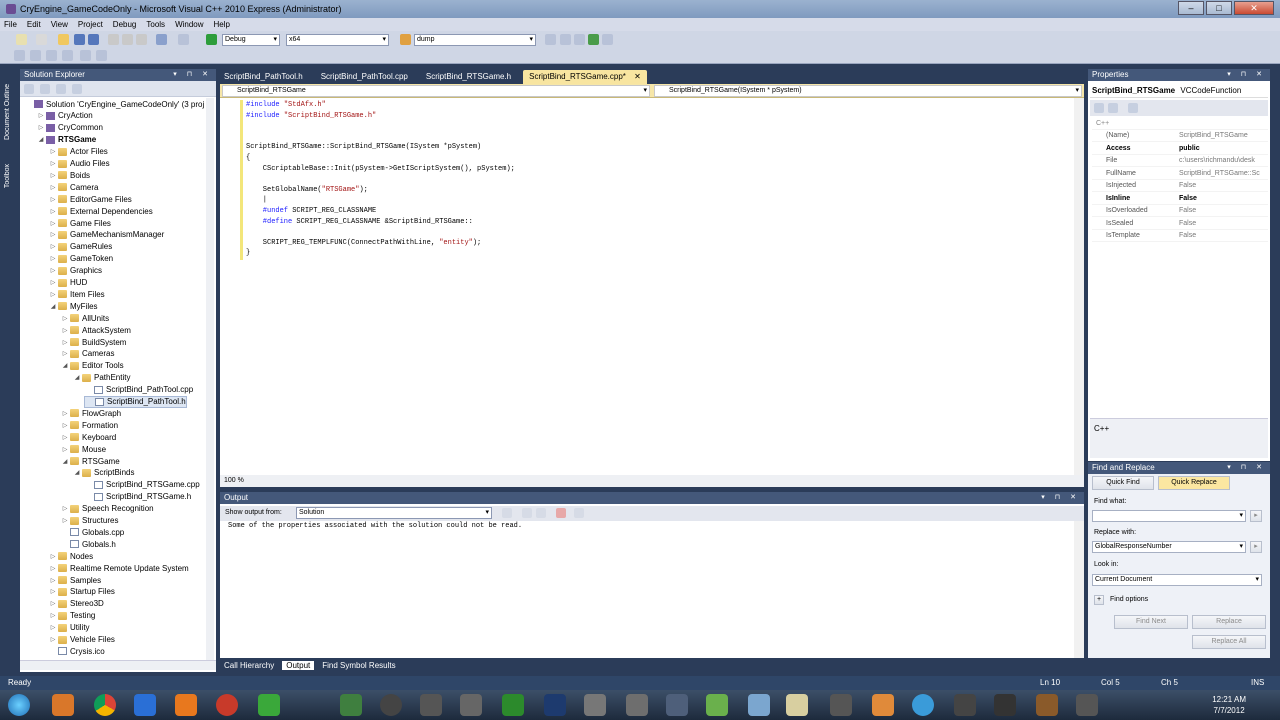 This screenshot has height=720, width=1280. I want to click on outdent-icon, so click(67, 55).